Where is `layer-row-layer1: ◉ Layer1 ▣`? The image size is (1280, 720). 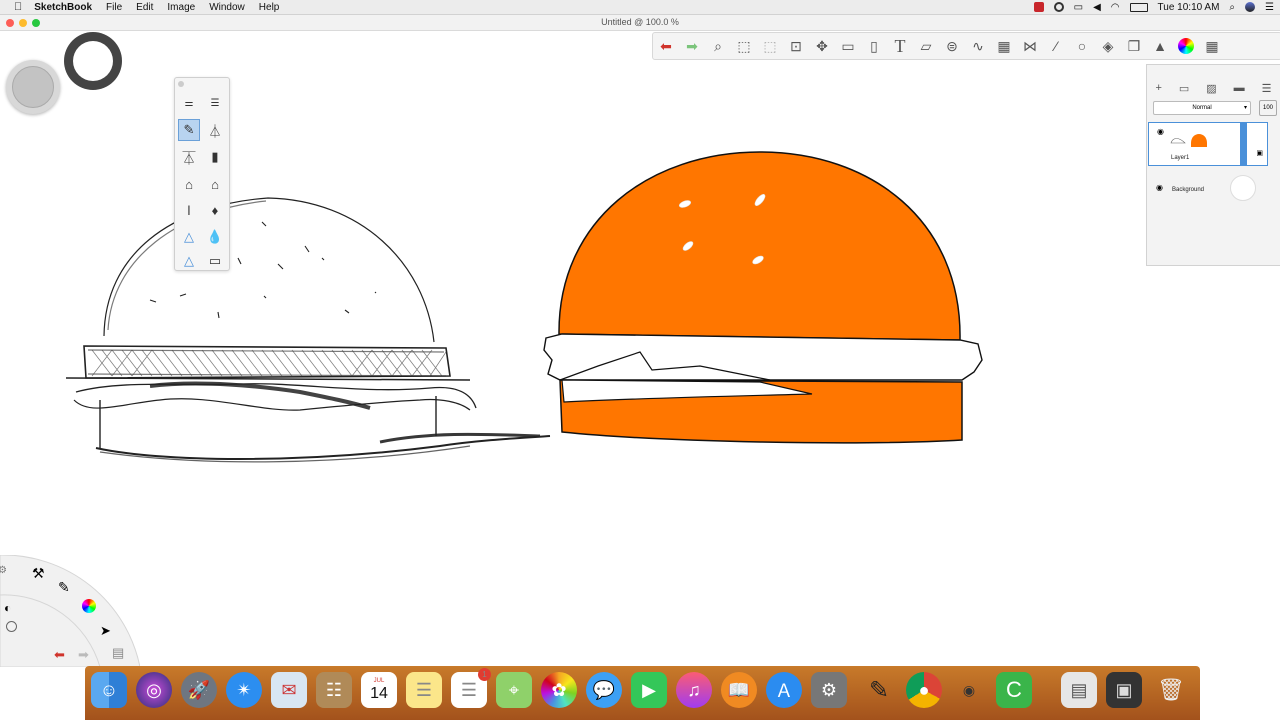 layer-row-layer1: ◉ Layer1 ▣ is located at coordinates (1208, 144).